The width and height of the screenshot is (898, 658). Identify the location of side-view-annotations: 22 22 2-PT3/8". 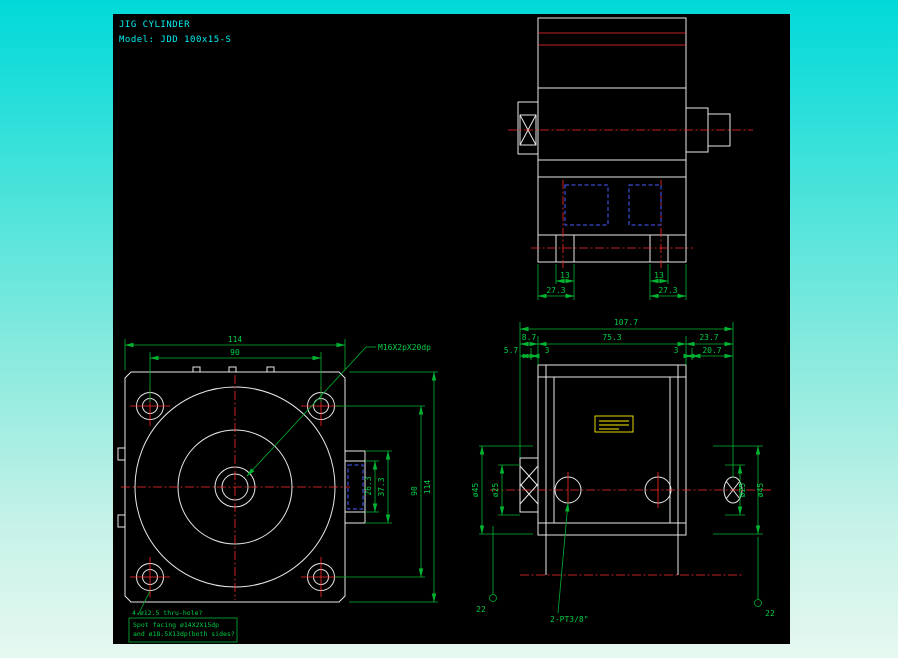
(625, 563).